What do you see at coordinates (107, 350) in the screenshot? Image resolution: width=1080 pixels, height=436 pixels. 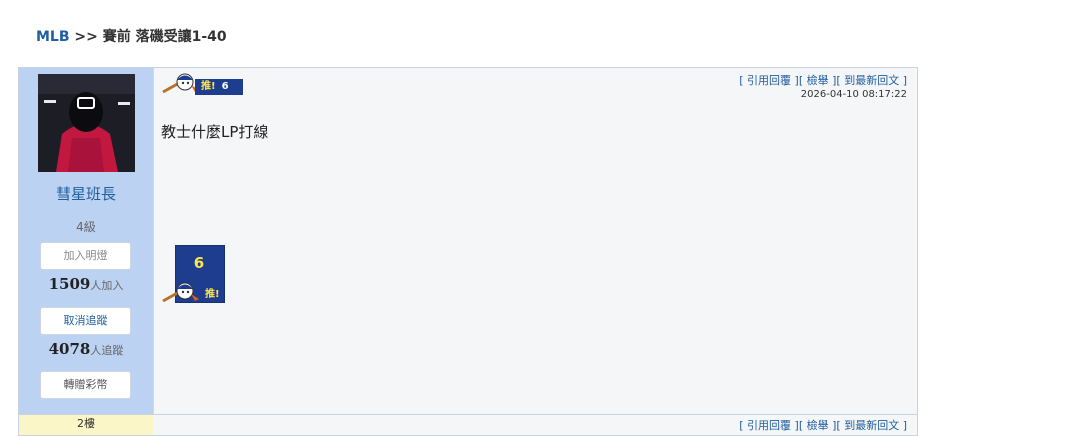 I see `follow-count-suffix: 人追蹤` at bounding box center [107, 350].